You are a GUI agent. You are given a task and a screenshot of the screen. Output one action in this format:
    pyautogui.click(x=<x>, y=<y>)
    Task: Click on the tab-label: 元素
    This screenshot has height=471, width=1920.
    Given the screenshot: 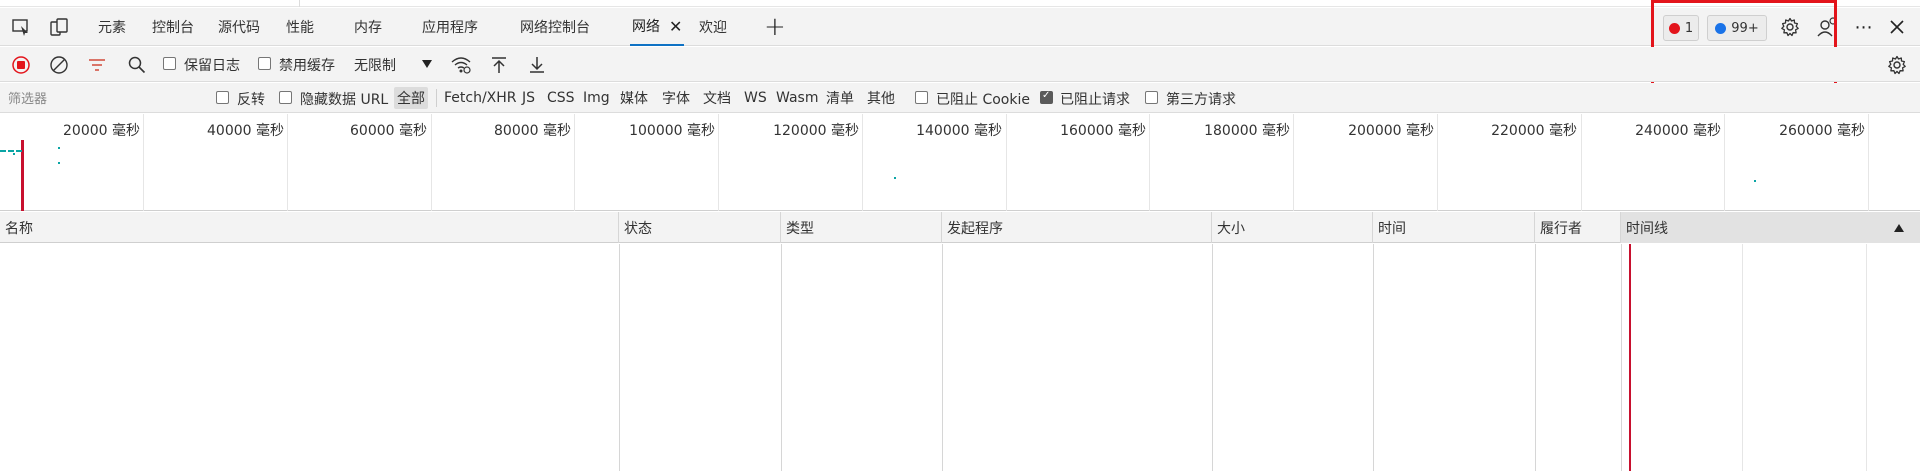 What is the action you would take?
    pyautogui.click(x=112, y=28)
    